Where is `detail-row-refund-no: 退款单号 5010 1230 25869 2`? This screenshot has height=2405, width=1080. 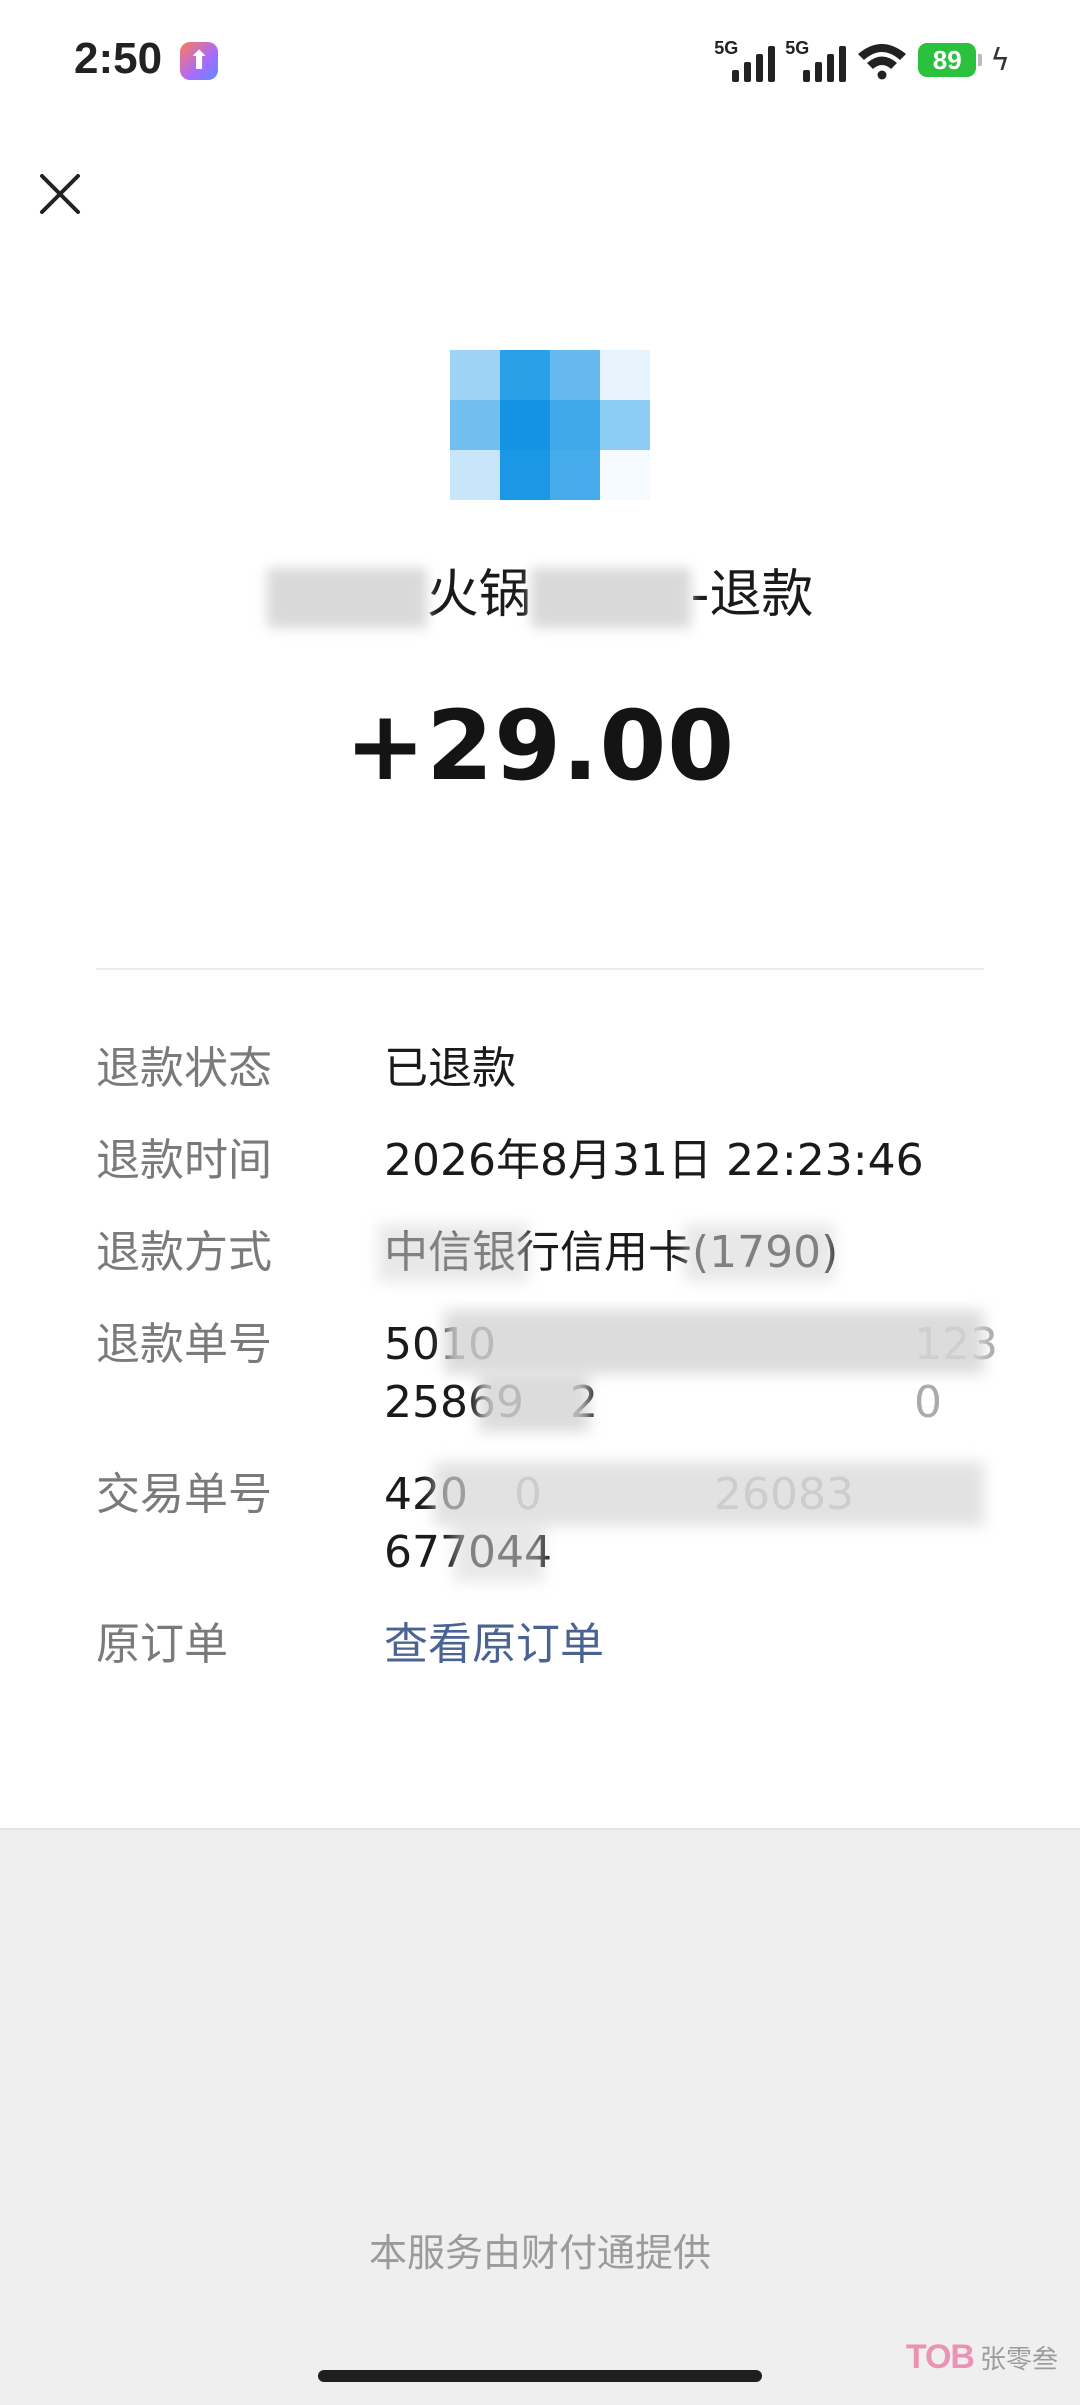 detail-row-refund-no: 退款单号 5010 1230 25869 2 is located at coordinates (556, 1371).